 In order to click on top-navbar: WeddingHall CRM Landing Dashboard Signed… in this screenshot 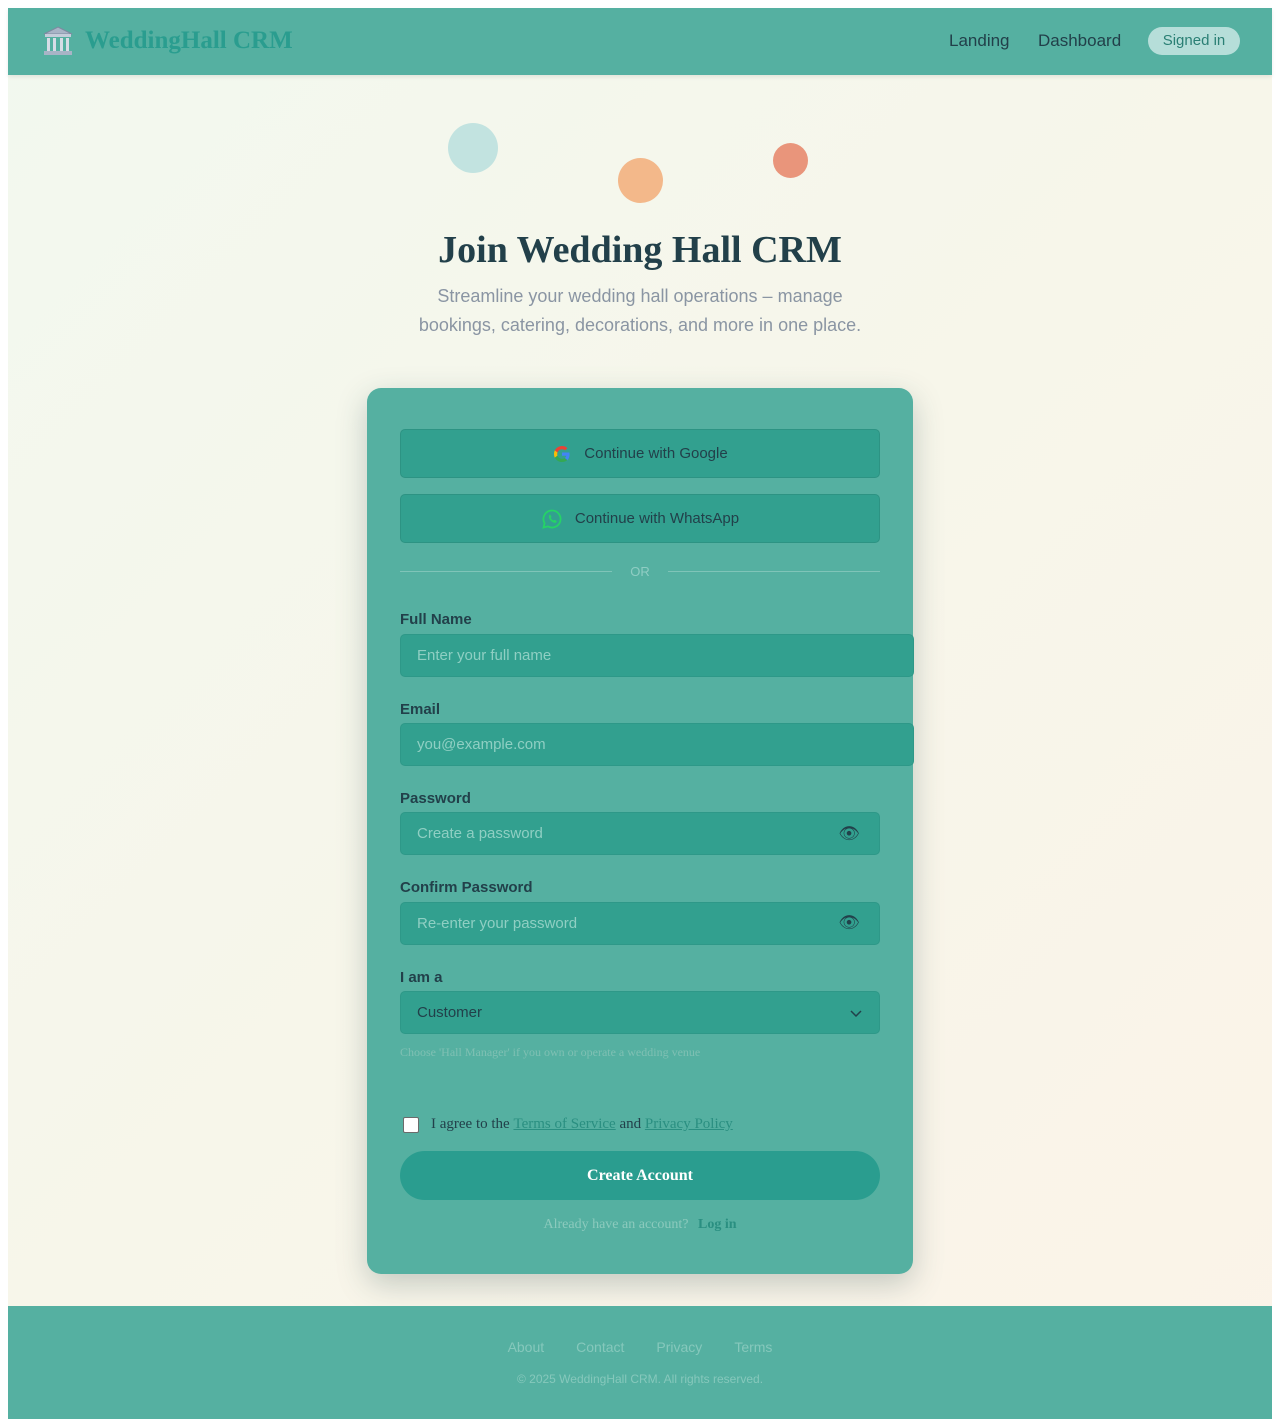, I will do `click(640, 41)`.